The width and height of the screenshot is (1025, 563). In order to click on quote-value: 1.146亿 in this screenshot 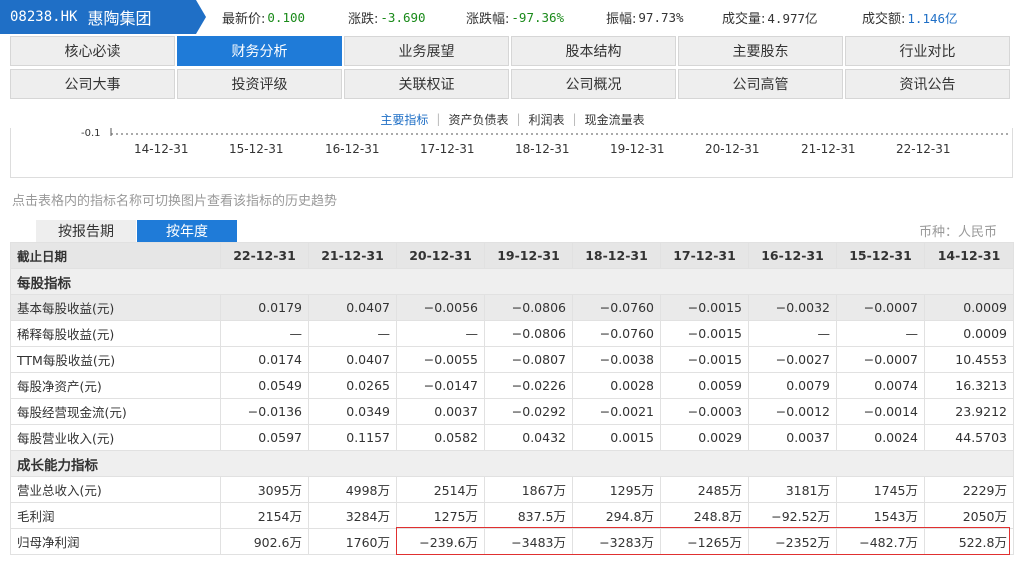, I will do `click(932, 18)`.